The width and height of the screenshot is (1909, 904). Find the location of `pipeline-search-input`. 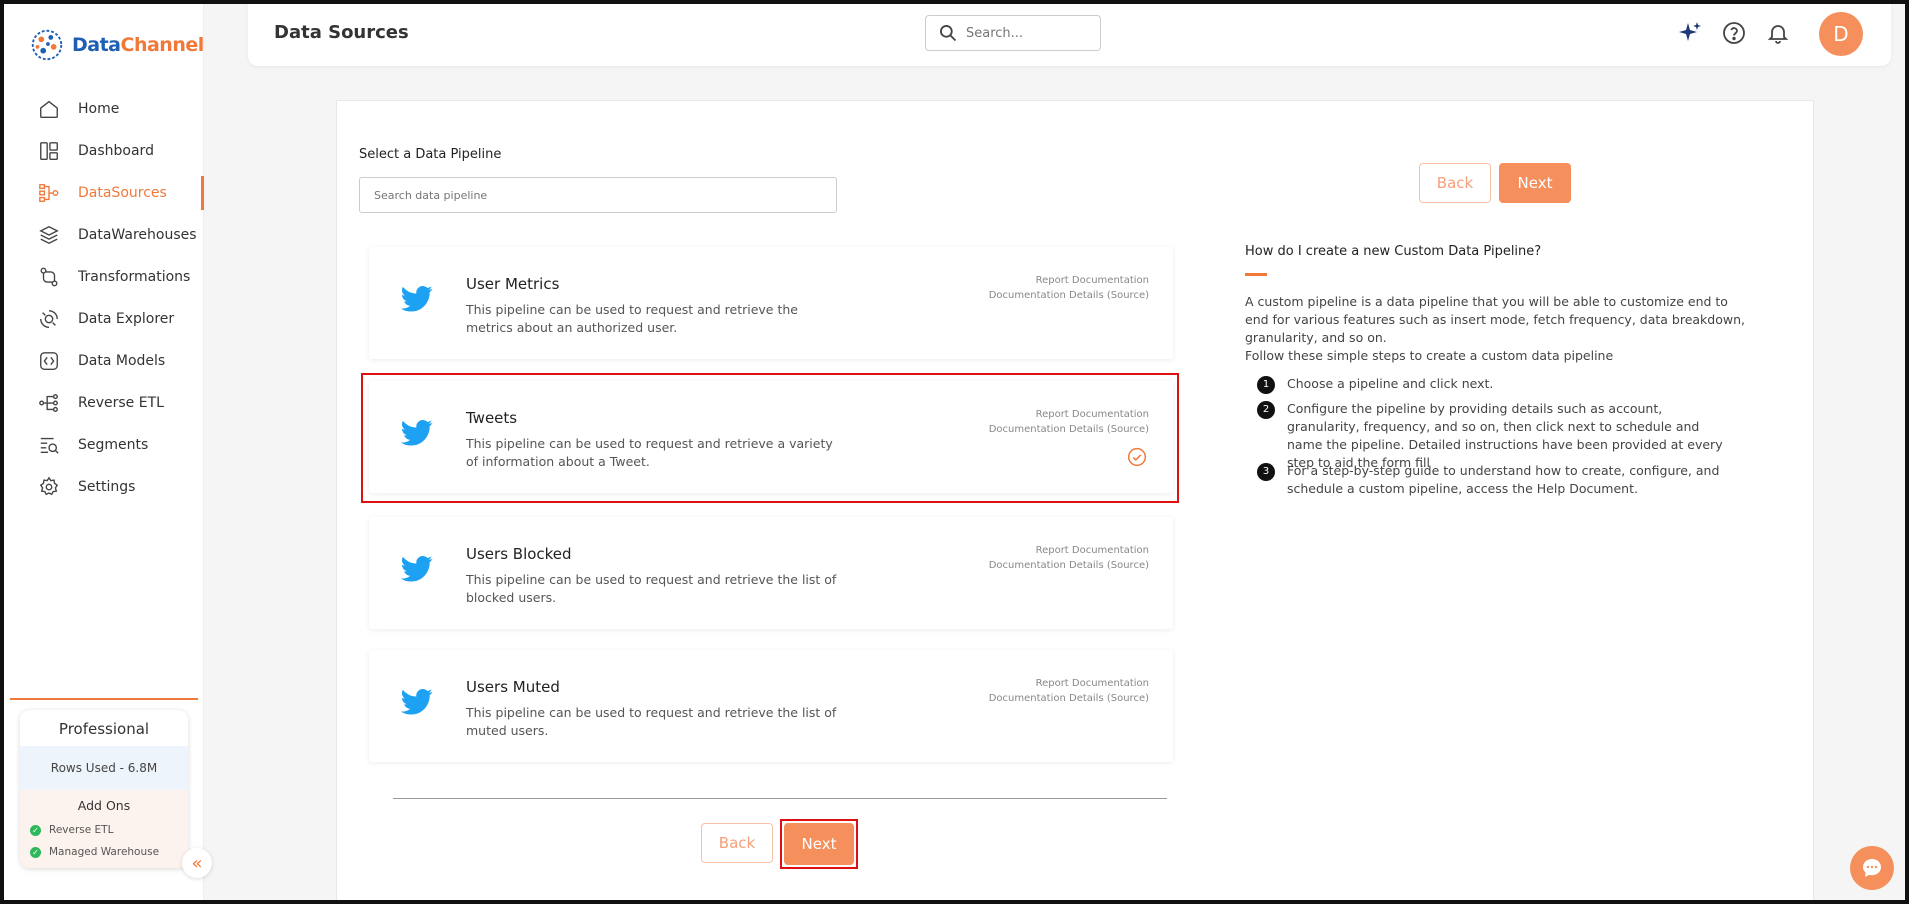

pipeline-search-input is located at coordinates (598, 195).